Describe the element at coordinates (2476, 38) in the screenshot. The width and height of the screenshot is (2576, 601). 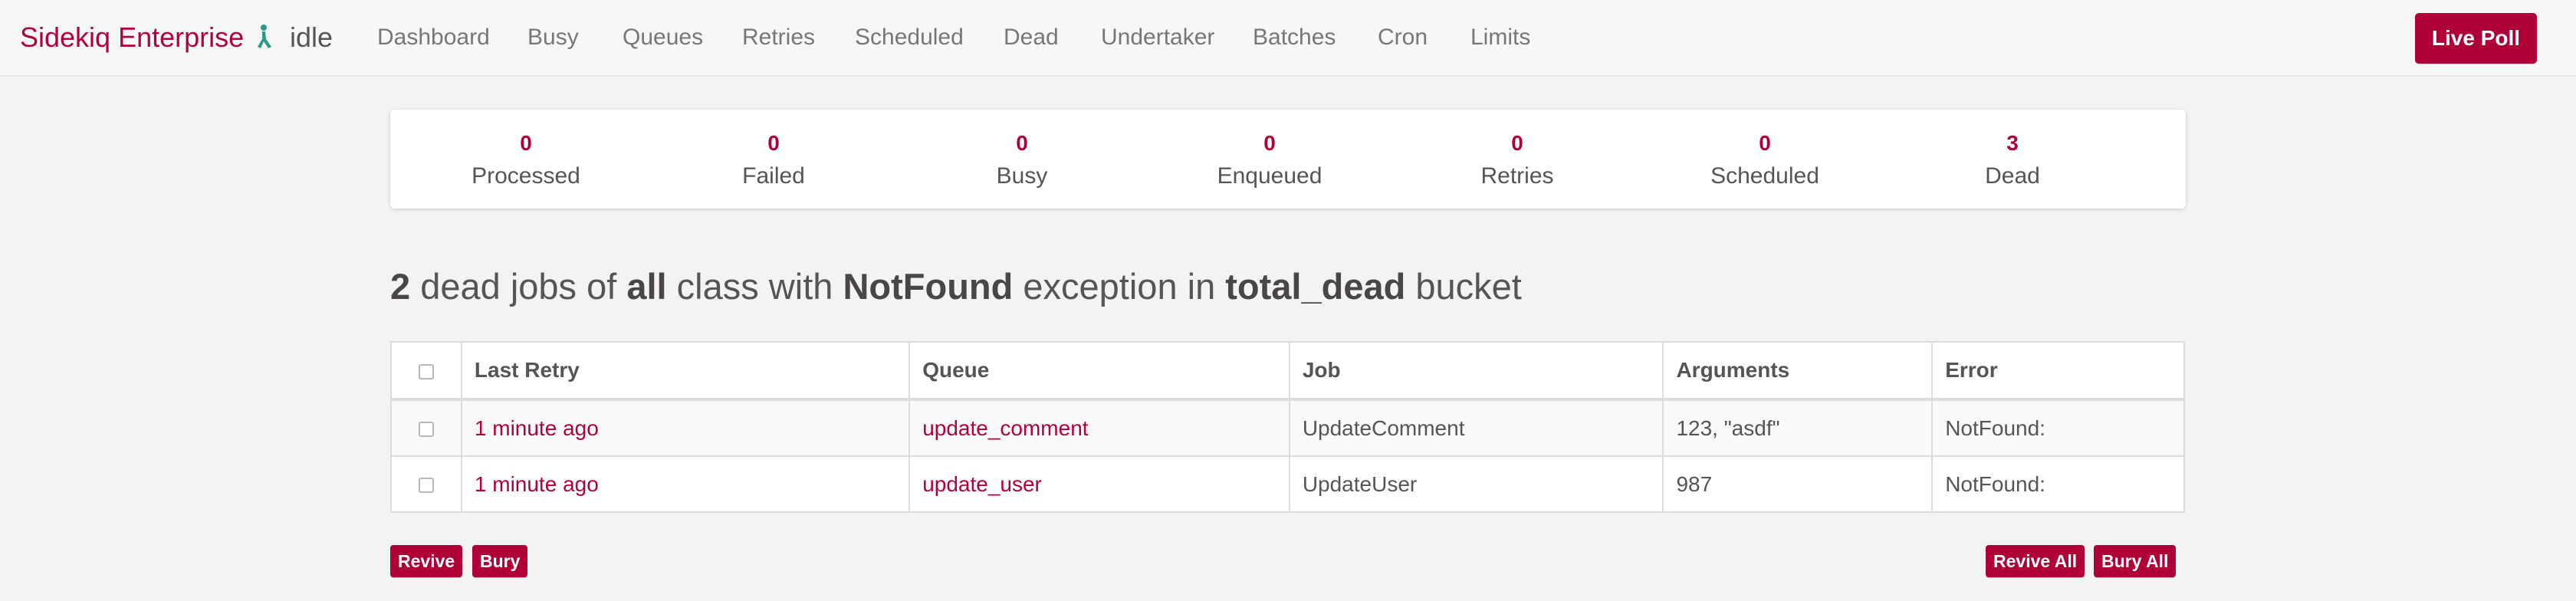
I see `live-poll-button: Live Poll` at that location.